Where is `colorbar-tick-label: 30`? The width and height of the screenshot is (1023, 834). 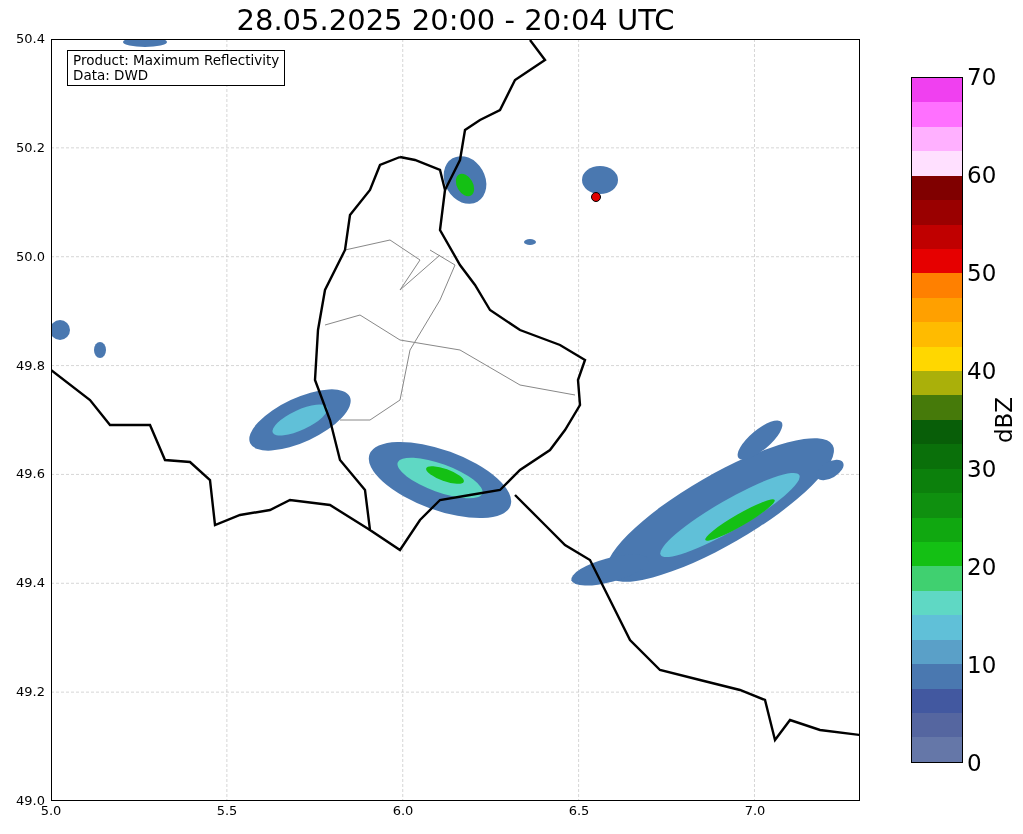
colorbar-tick-label: 30 is located at coordinates (982, 469).